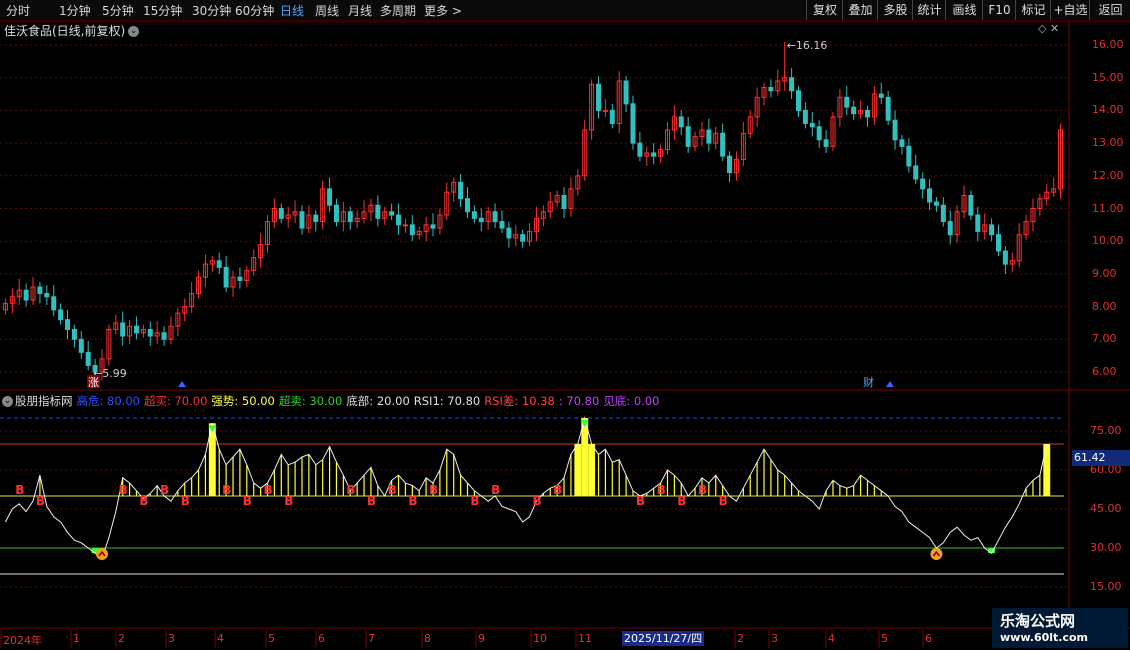 Image resolution: width=1130 pixels, height=650 pixels. What do you see at coordinates (890, 384) in the screenshot?
I see `up-triangle-icon` at bounding box center [890, 384].